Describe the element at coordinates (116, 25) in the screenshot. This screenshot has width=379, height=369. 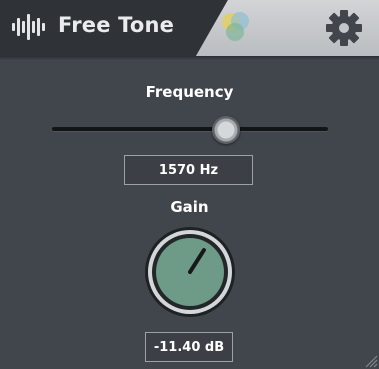
I see `app-title: Free Tone` at that location.